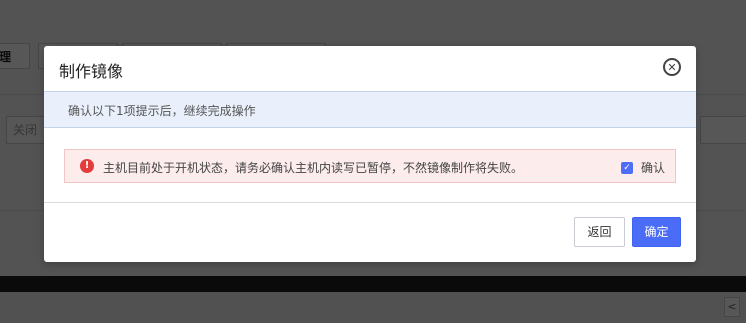 The height and width of the screenshot is (323, 746). Describe the element at coordinates (313, 168) in the screenshot. I see `alert-text: 主机目前处于开机状态，请务必确认主机内读写已暂停，不然镜像制作将失败。` at that location.